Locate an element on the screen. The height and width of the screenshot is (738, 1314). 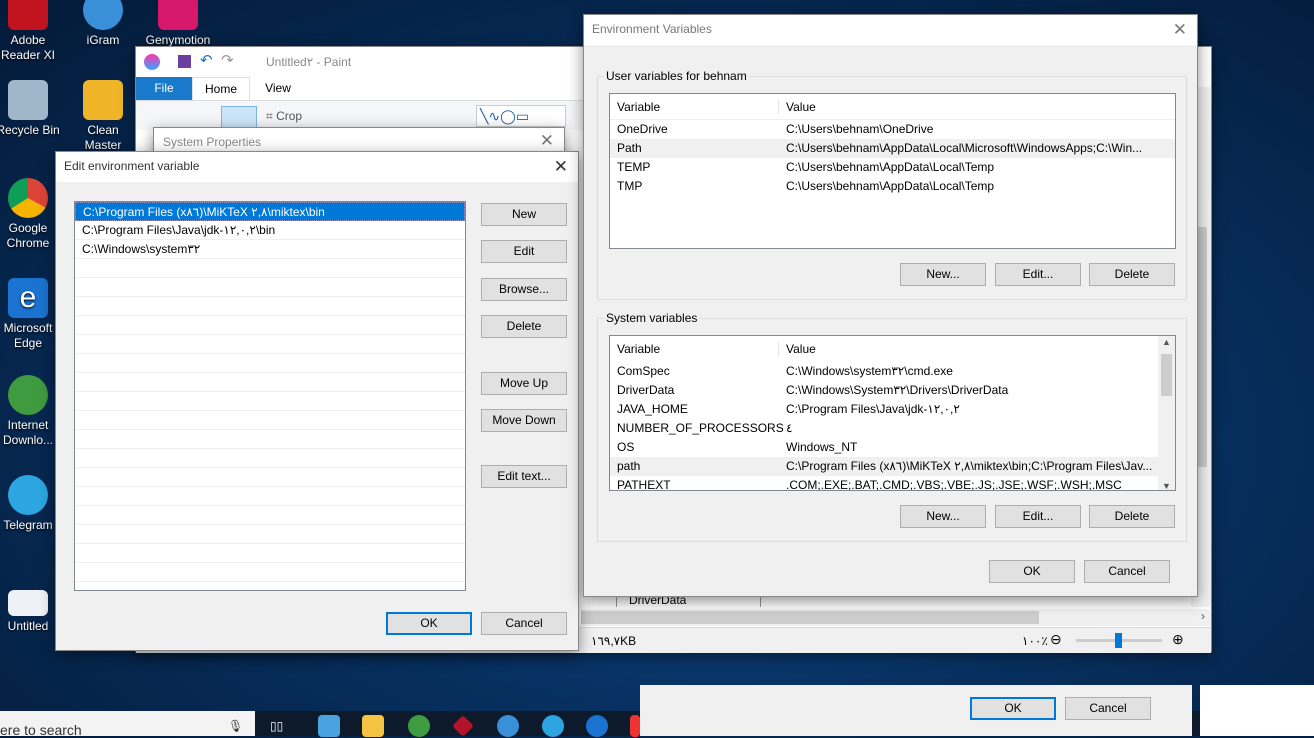
move-down-button: Move Down is located at coordinates (524, 420).